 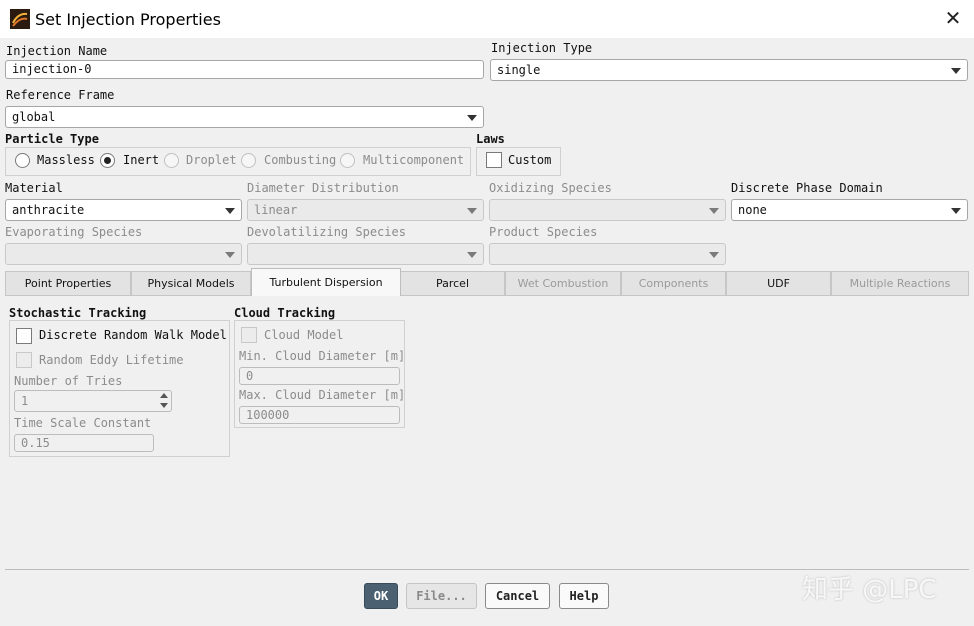 I want to click on reference-frame-select: global, so click(x=244, y=117).